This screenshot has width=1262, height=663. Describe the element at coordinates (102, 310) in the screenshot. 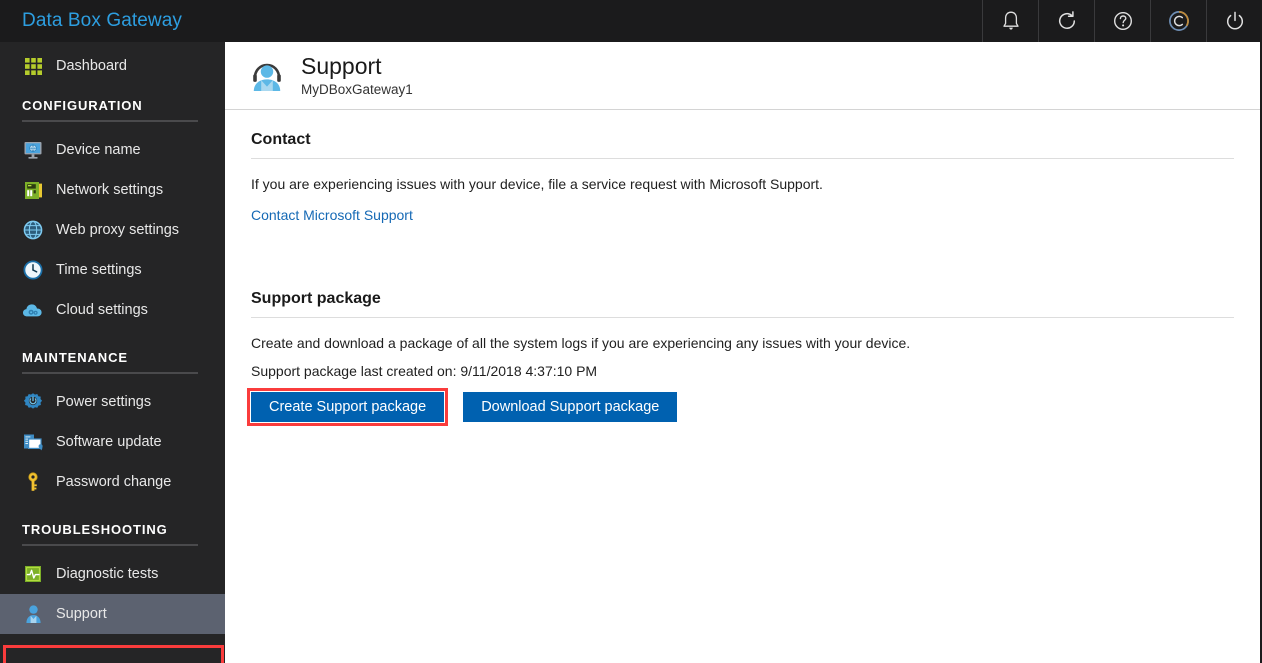

I see `sidebar-item-label: Cloud settings` at that location.